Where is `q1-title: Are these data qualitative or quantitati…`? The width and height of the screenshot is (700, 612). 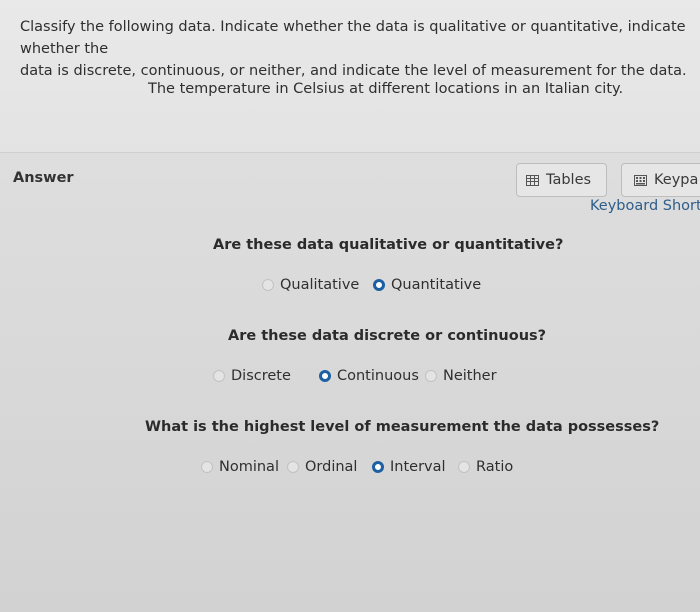 q1-title: Are these data qualitative or quantitati… is located at coordinates (388, 245).